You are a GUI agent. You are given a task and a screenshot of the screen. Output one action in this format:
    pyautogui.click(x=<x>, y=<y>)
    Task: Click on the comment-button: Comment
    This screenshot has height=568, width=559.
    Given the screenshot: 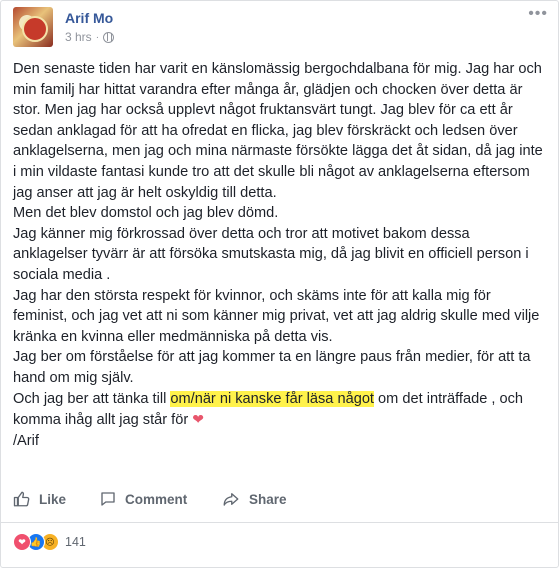 What is the action you would take?
    pyautogui.click(x=143, y=499)
    